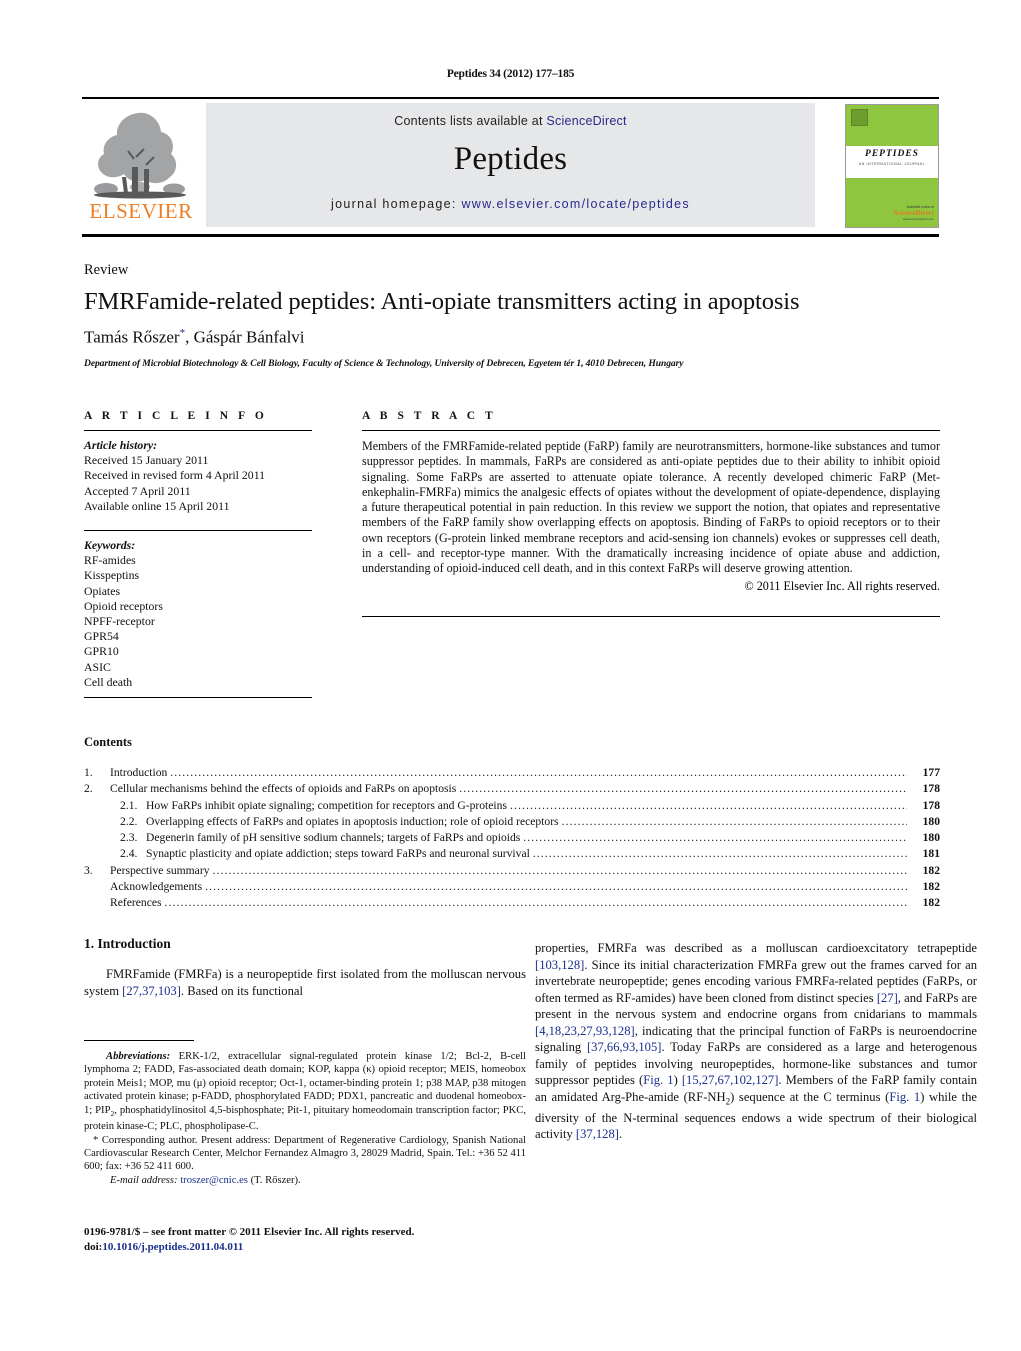 The width and height of the screenshot is (1021, 1351). What do you see at coordinates (586, 121) in the screenshot?
I see `sciencedirect-link: ScienceDirect` at bounding box center [586, 121].